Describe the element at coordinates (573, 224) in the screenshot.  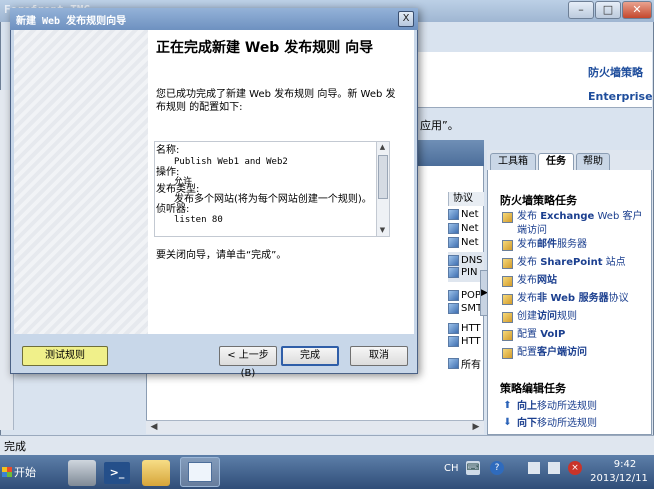
I see `task-publish-exchange: 发布 Exchange Web 客户端访问` at that location.